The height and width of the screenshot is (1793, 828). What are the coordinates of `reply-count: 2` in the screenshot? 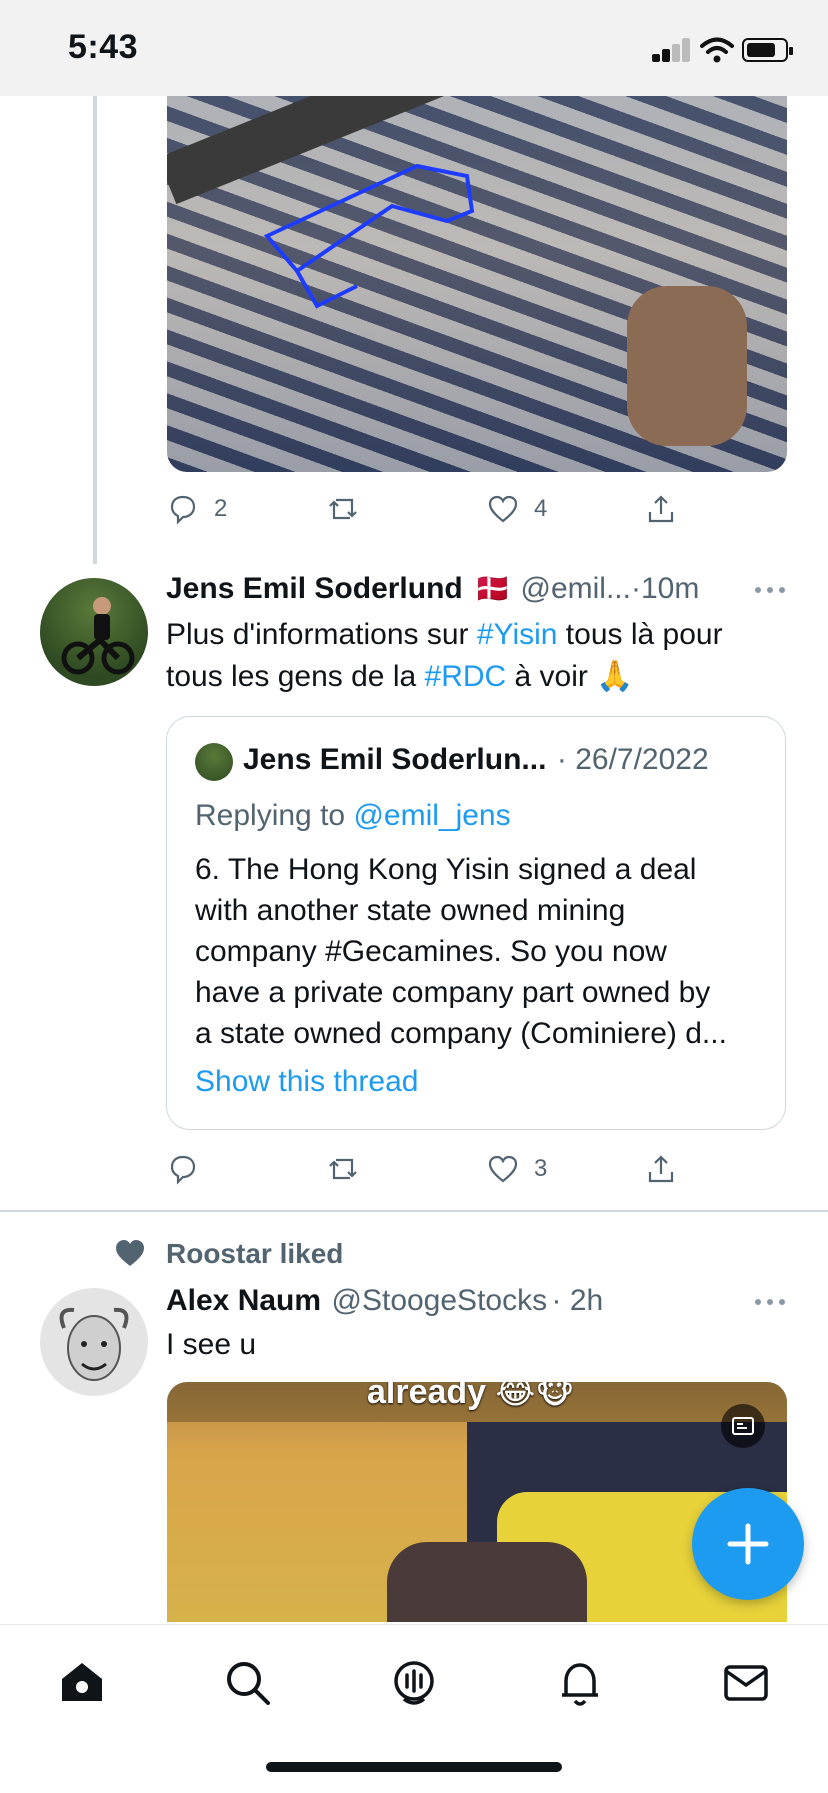 It's located at (221, 508).